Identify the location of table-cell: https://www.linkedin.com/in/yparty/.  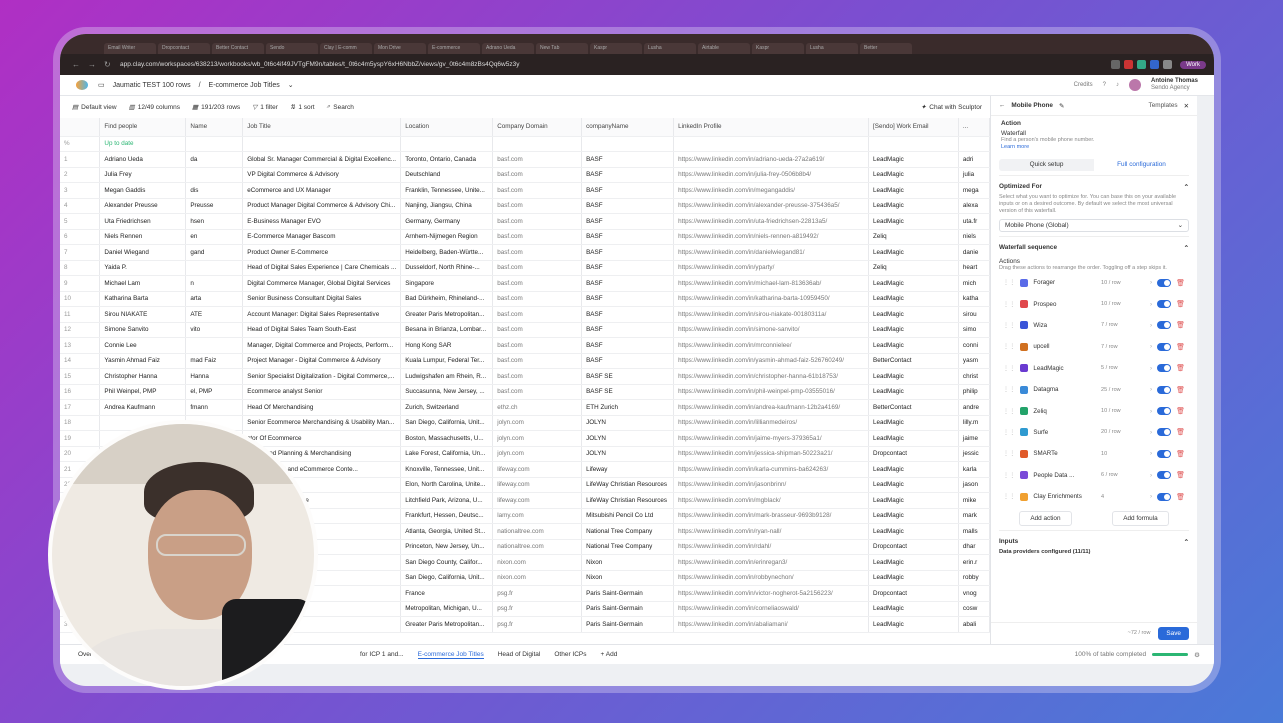
(771, 268).